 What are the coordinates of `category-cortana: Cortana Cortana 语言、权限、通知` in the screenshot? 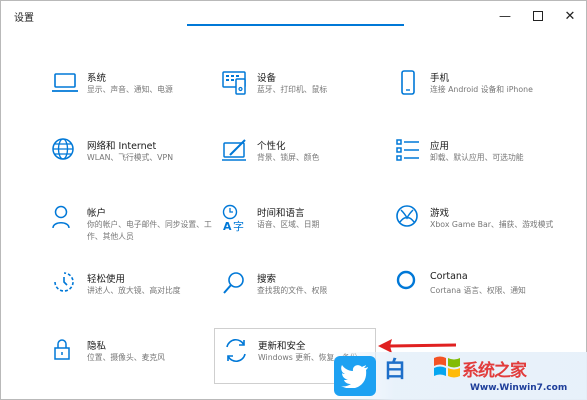 It's located at (484, 297).